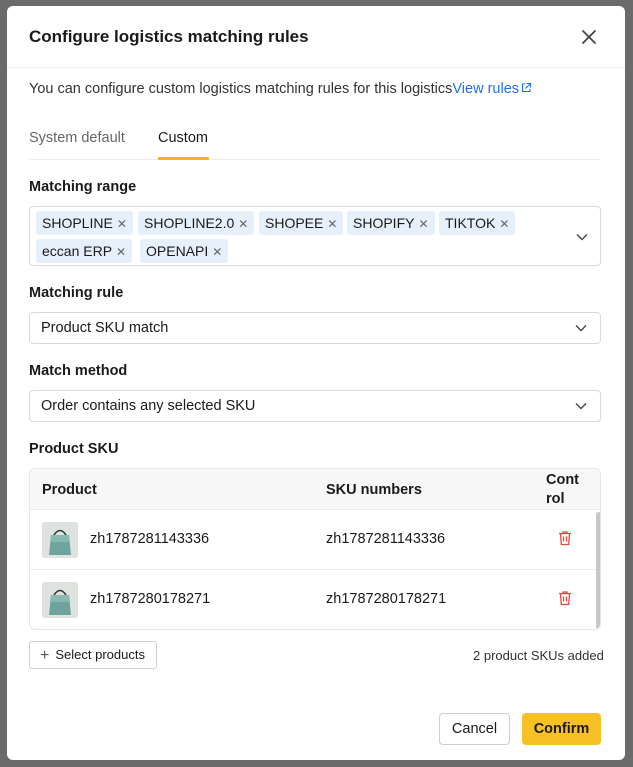 The height and width of the screenshot is (767, 633). Describe the element at coordinates (485, 89) in the screenshot. I see `view-rules-label: View rules` at that location.